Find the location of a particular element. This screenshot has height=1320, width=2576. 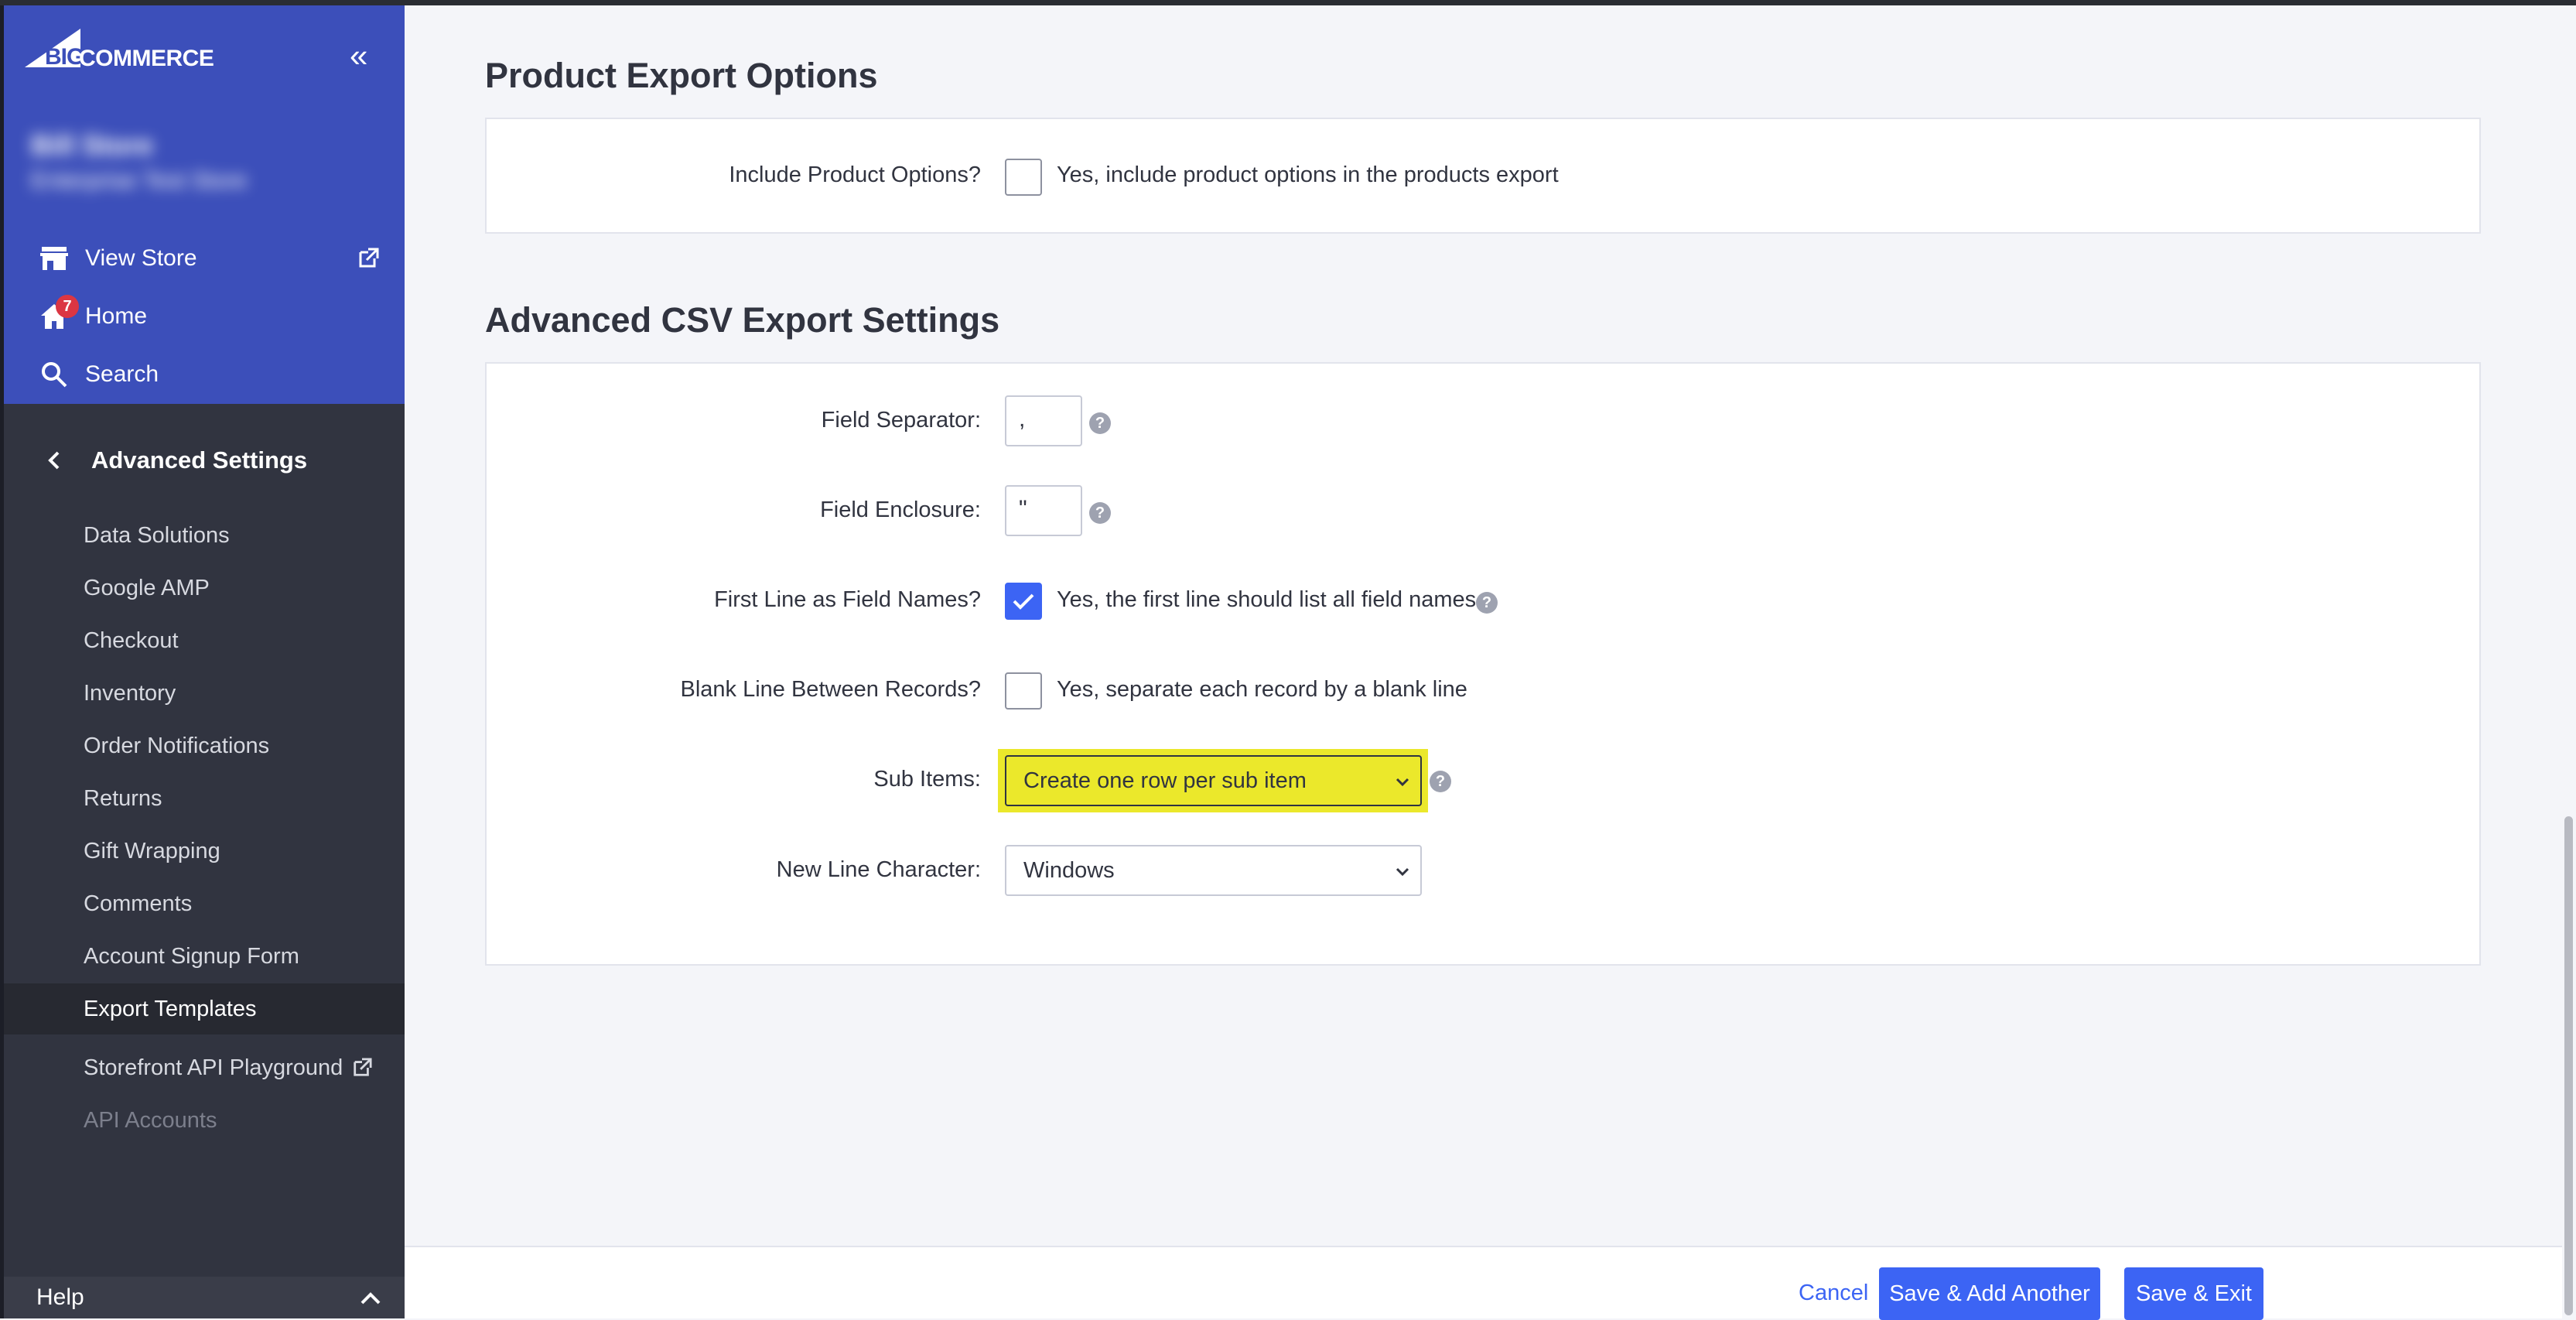

new-line-character-select: Windows is located at coordinates (1213, 871).